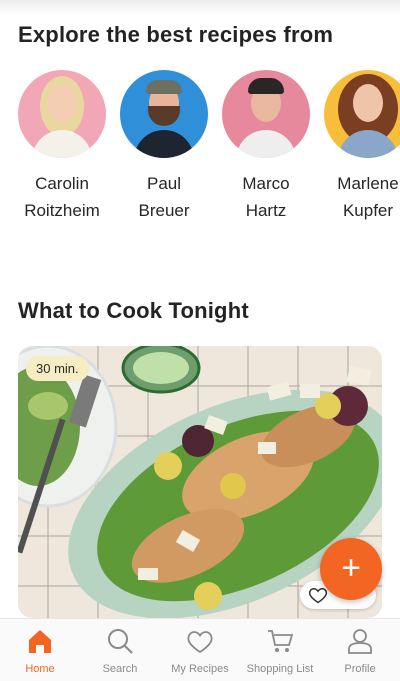 Image resolution: width=400 pixels, height=681 pixels. Describe the element at coordinates (120, 669) in the screenshot. I see `nav-label: Search` at that location.